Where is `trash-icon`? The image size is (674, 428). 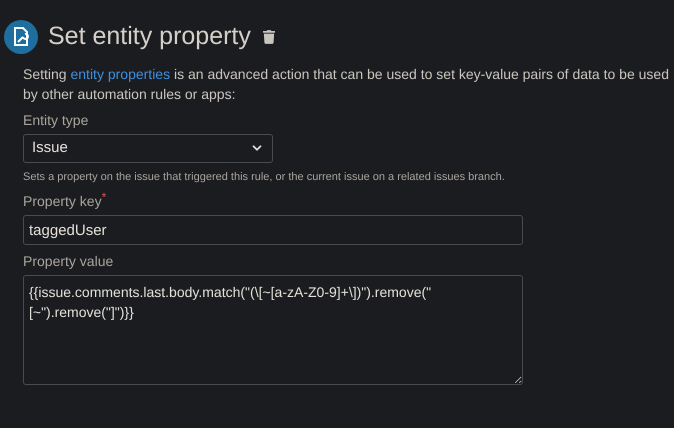
trash-icon is located at coordinates (268, 37).